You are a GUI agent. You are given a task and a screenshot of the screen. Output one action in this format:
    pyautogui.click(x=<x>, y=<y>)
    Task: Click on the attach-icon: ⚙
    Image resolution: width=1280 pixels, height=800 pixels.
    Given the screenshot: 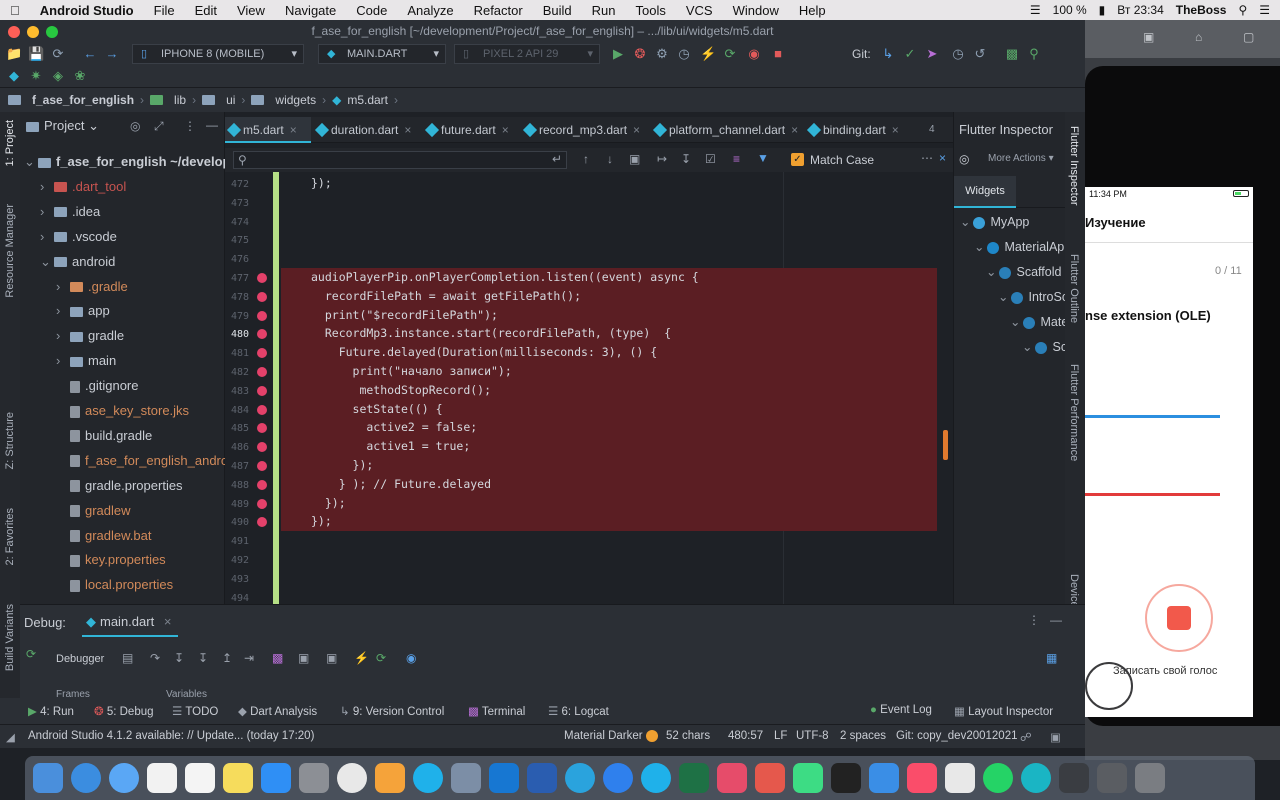 What is the action you would take?
    pyautogui.click(x=662, y=54)
    